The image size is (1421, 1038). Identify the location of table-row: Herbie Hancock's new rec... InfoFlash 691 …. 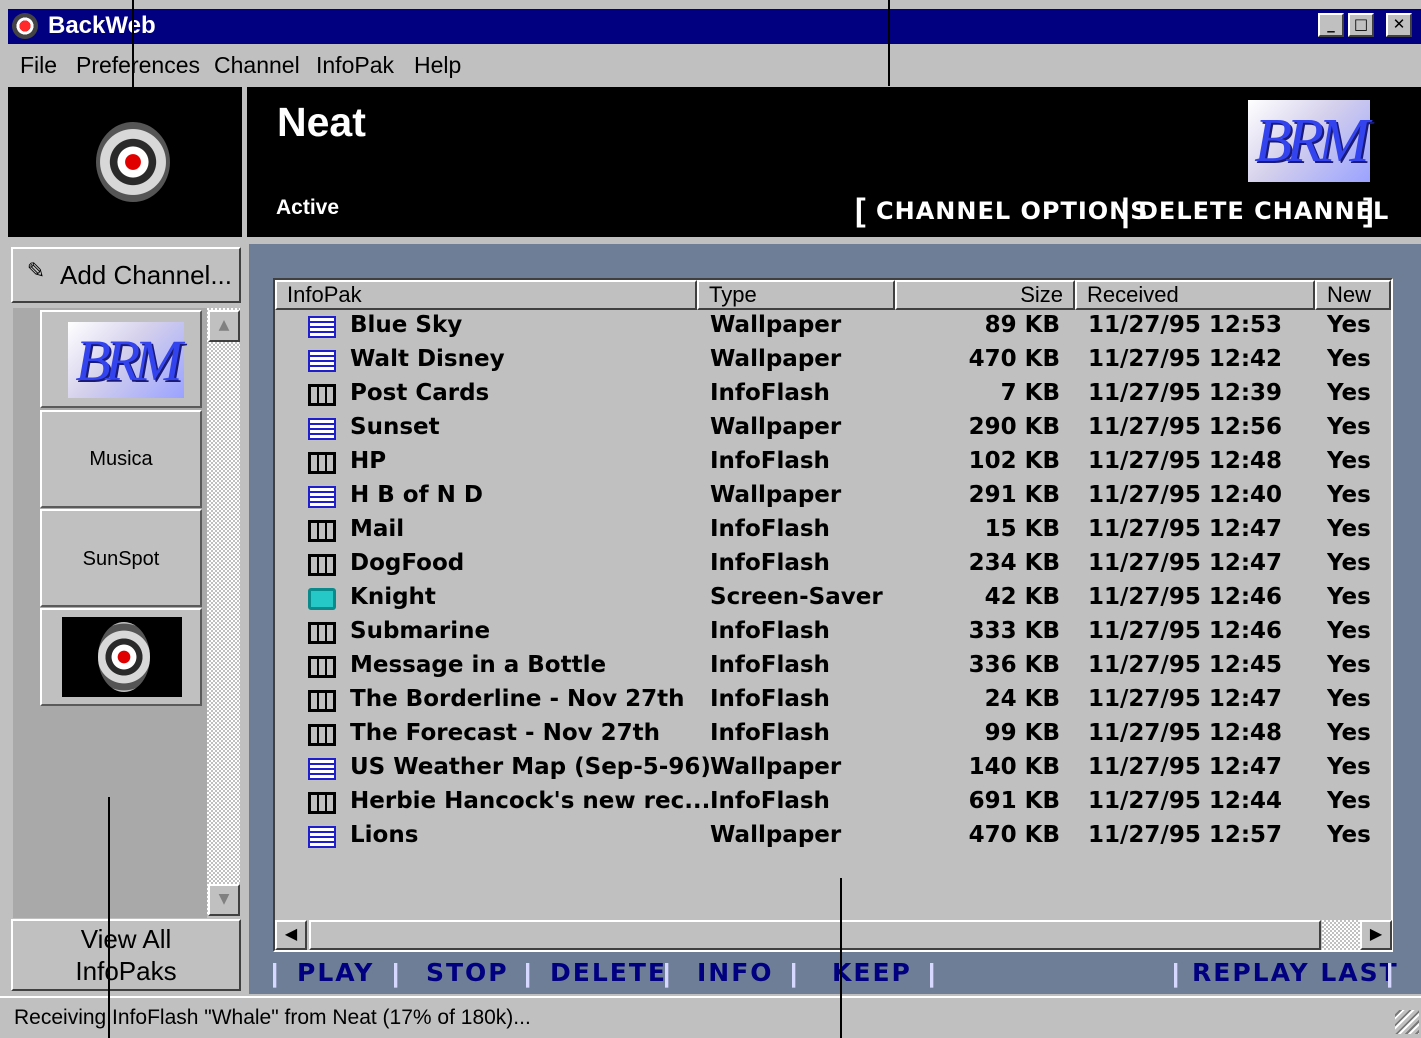
(833, 802).